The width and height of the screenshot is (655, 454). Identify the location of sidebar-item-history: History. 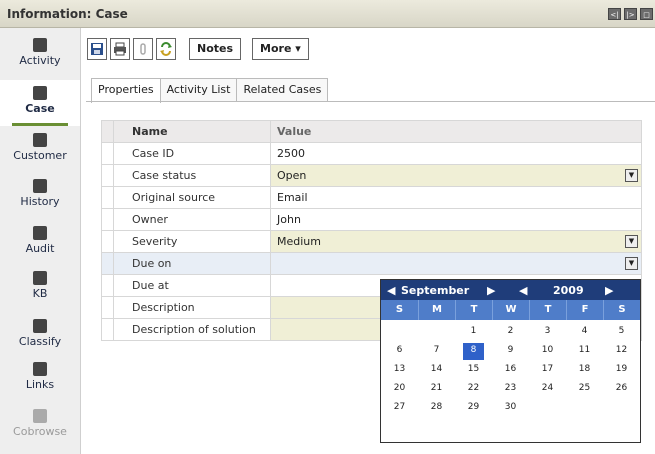
(40, 196).